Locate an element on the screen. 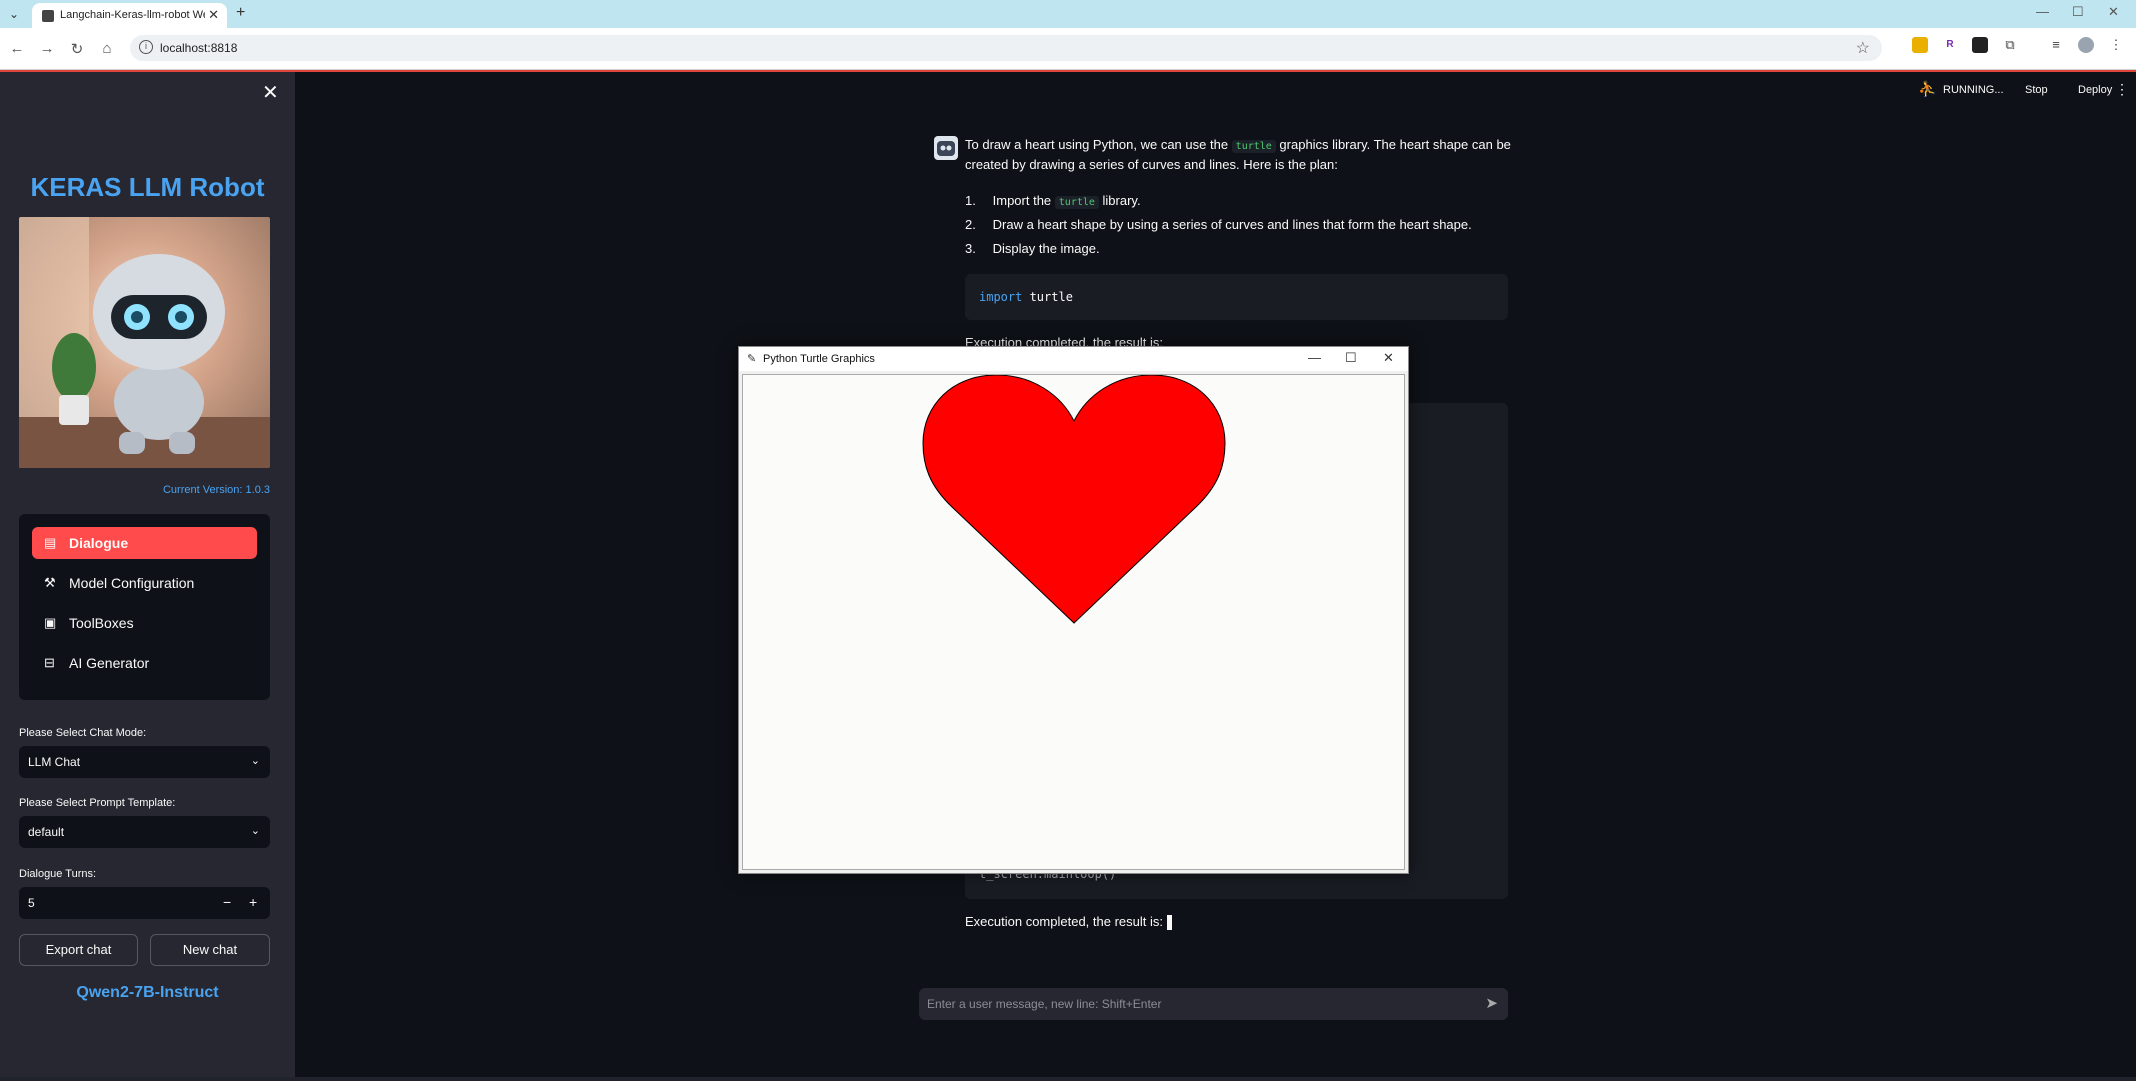 This screenshot has height=1081, width=2136. new-tab-button: + is located at coordinates (240, 13).